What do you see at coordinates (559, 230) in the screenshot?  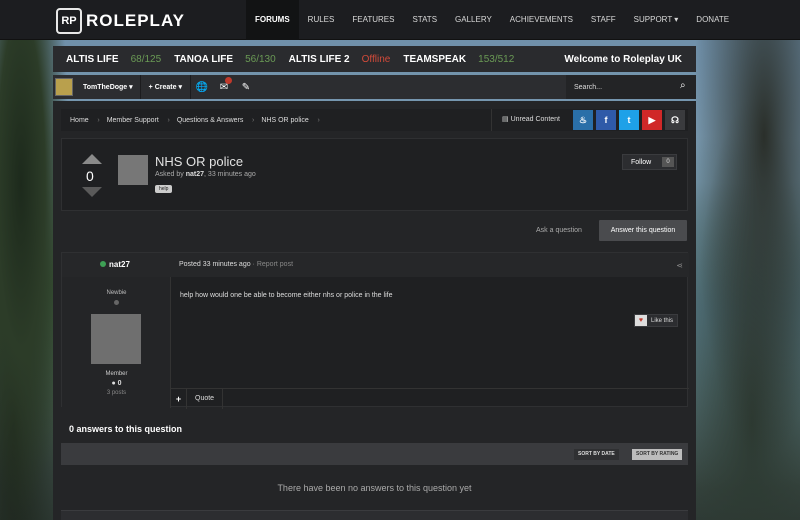 I see `ask-question-link: Ask a question` at bounding box center [559, 230].